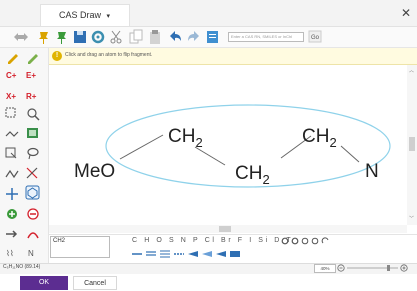 The width and height of the screenshot is (417, 291). What do you see at coordinates (80, 247) in the screenshot?
I see `name-field: CH2` at bounding box center [80, 247].